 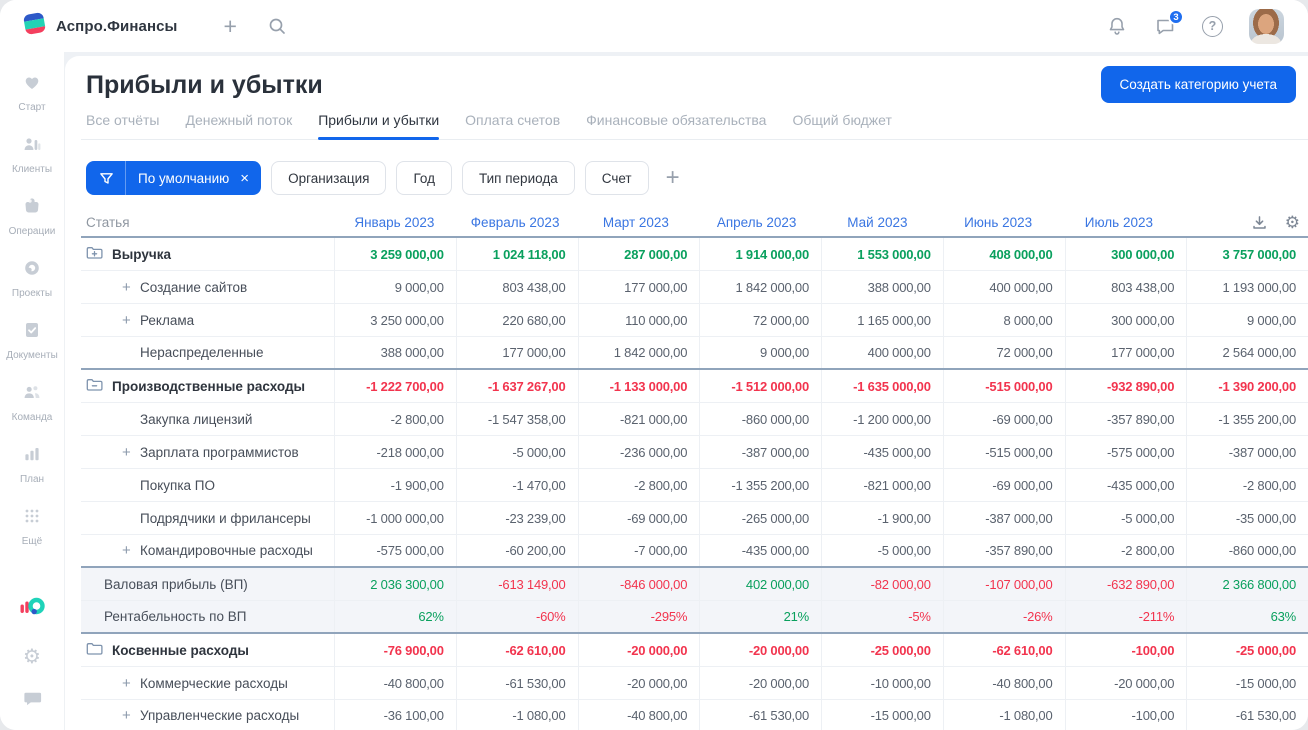 What do you see at coordinates (207, 683) in the screenshot?
I see `row-label-cell: + Коммерческие расходы` at bounding box center [207, 683].